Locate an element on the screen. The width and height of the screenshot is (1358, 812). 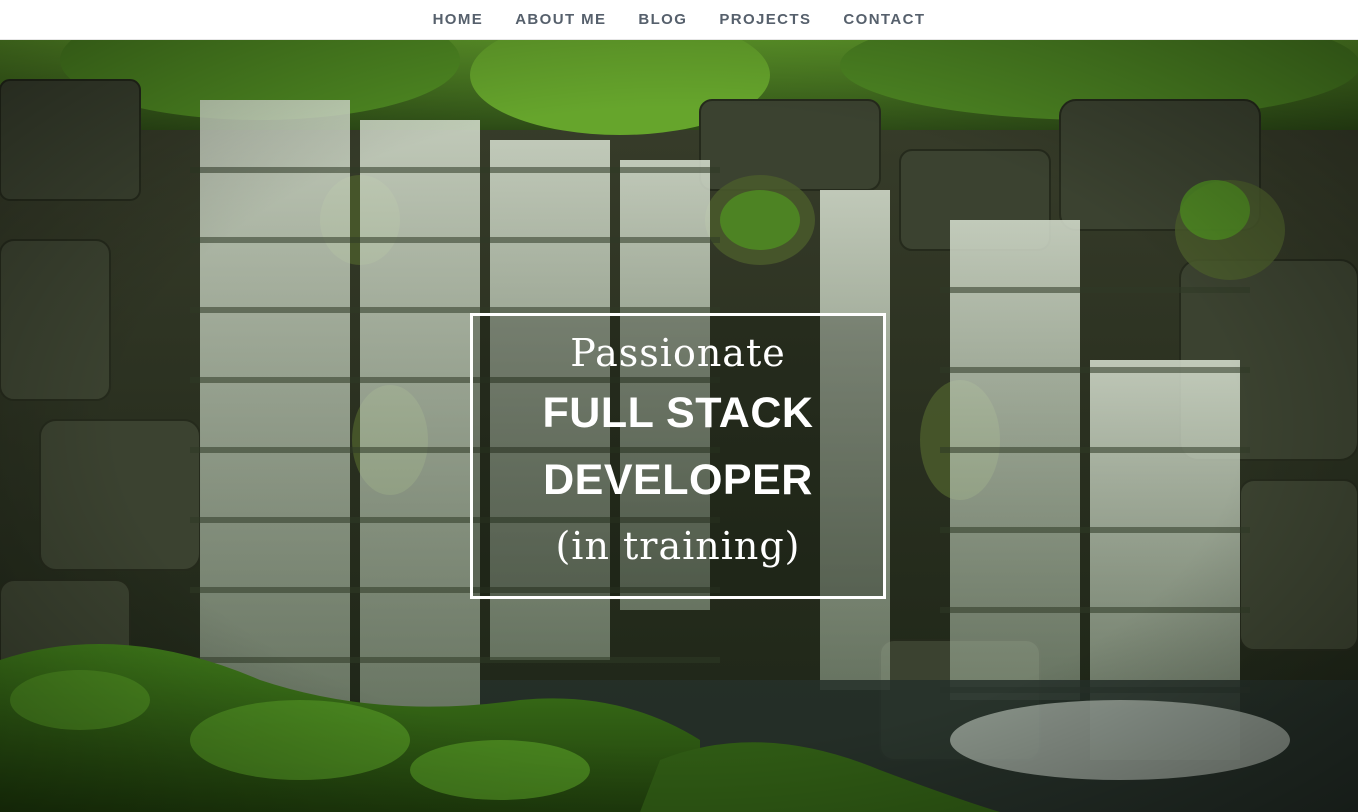
top-navbar: HOME ABOUT ME BLOG PROJECTS CONTACT is located at coordinates (679, 20).